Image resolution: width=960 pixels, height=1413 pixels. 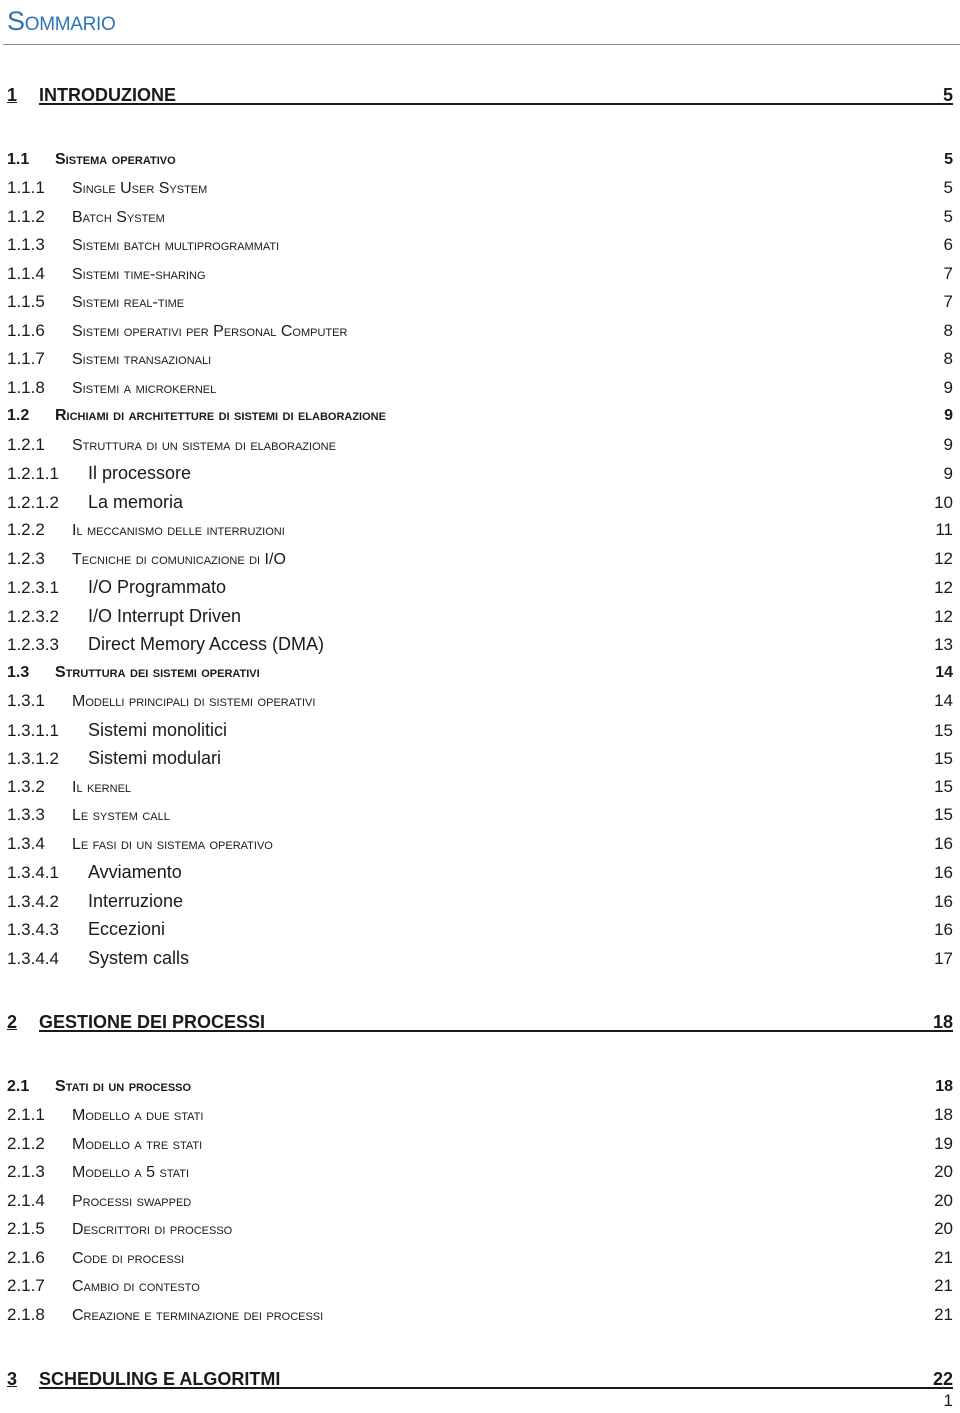 What do you see at coordinates (516, 473) in the screenshot?
I see `toc-entry-label: Il processore` at bounding box center [516, 473].